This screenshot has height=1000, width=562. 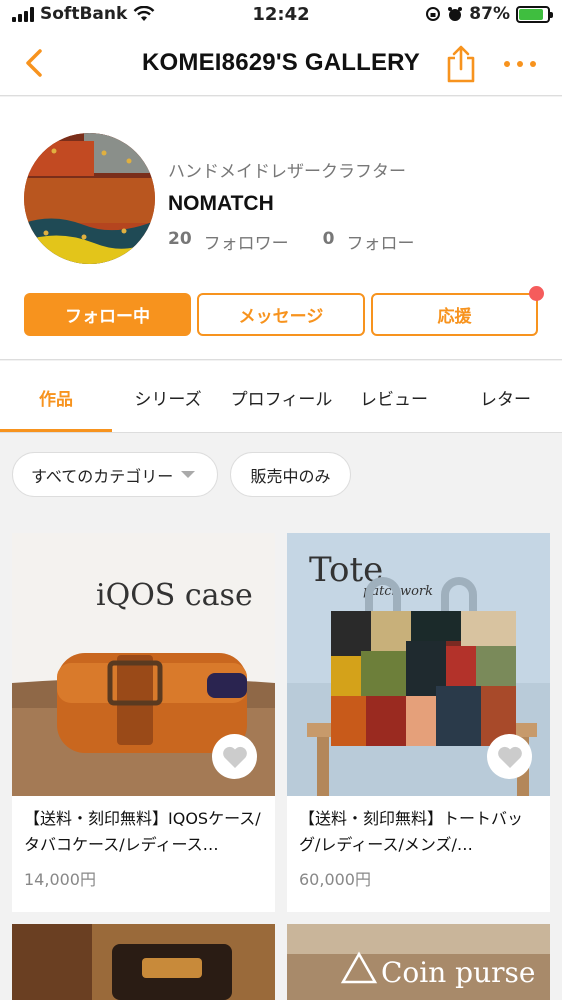 I want to click on category-filter-label: すべてのカテゴリー, so click(x=102, y=476).